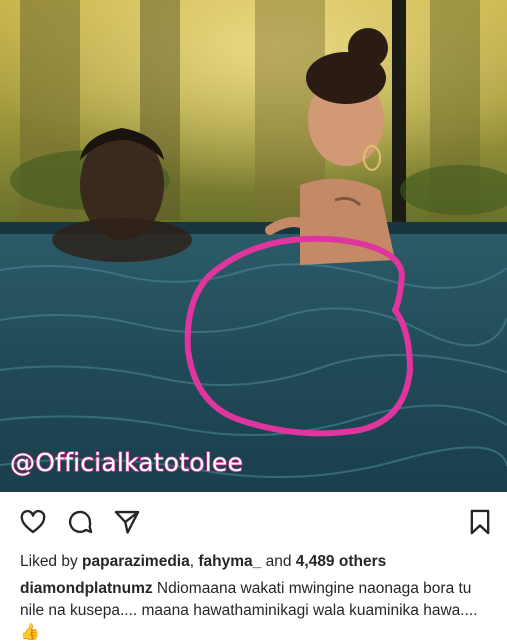 This screenshot has width=507, height=644. What do you see at coordinates (33, 522) in the screenshot?
I see `heart-icon` at bounding box center [33, 522].